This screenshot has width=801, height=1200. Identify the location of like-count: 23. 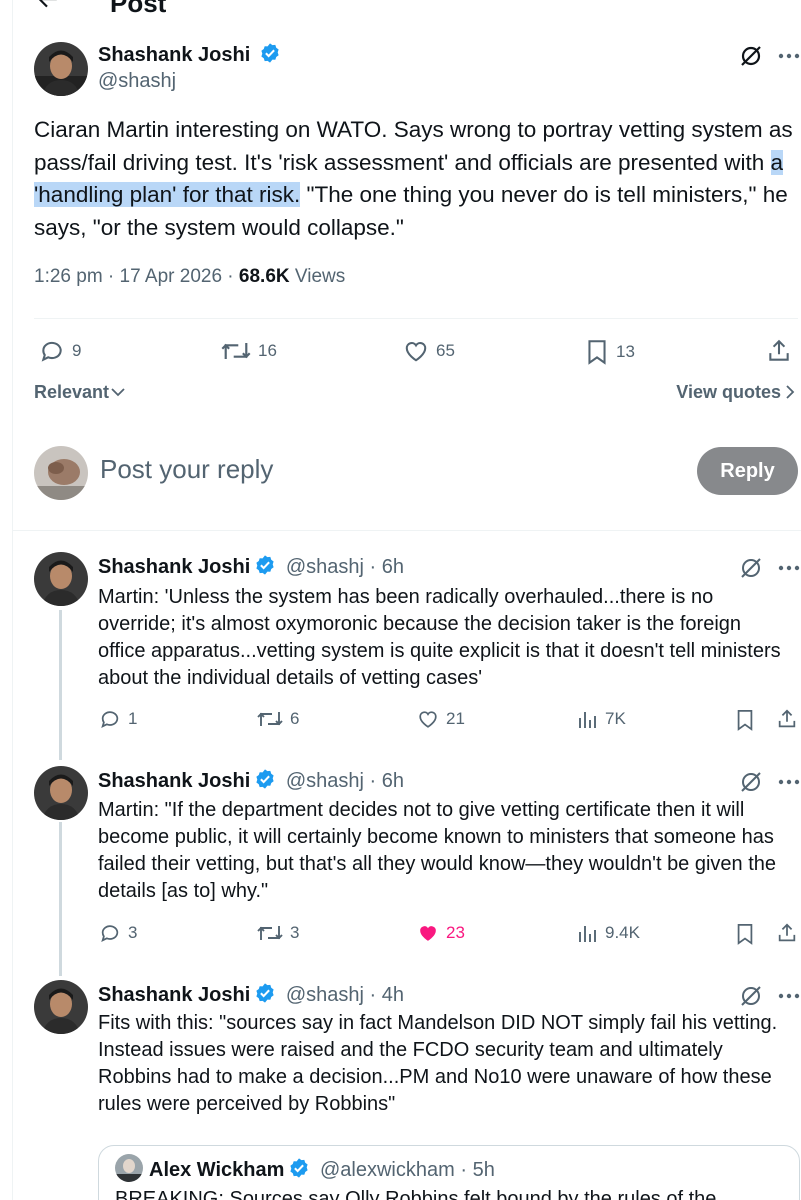
(455, 932).